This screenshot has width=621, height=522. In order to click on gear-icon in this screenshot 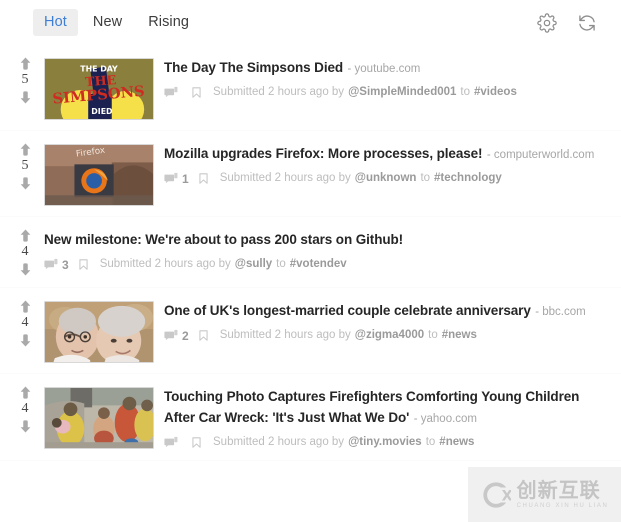, I will do `click(547, 22)`.